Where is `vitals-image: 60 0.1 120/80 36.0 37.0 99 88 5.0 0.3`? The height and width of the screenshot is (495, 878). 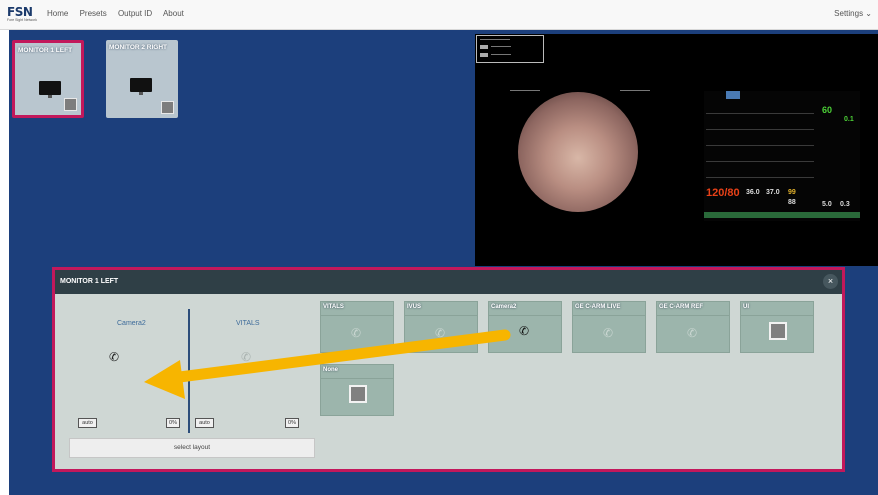 vitals-image: 60 0.1 120/80 36.0 37.0 99 88 5.0 0.3 is located at coordinates (782, 156).